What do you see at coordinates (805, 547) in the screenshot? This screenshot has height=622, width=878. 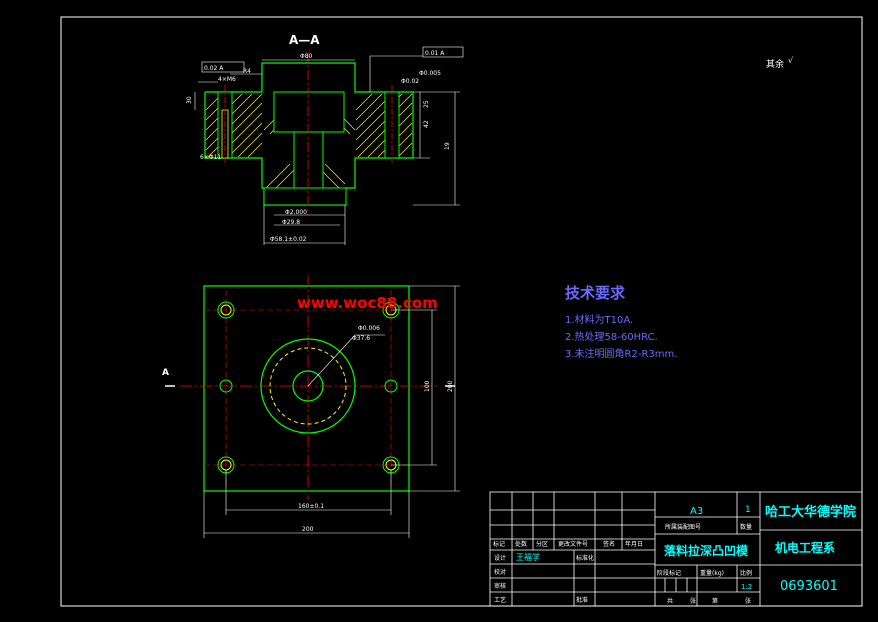 I see `department-name: 机电工程系` at bounding box center [805, 547].